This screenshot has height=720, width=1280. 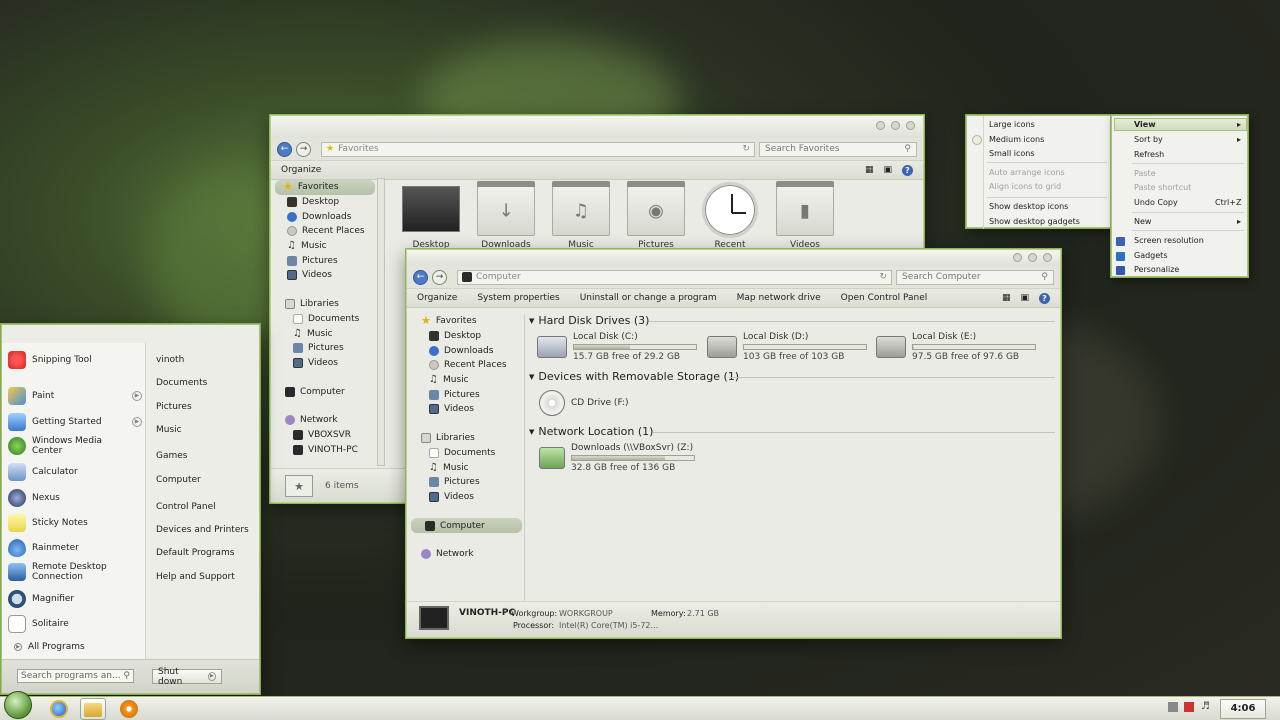 What do you see at coordinates (910, 125) in the screenshot?
I see `close-button` at bounding box center [910, 125].